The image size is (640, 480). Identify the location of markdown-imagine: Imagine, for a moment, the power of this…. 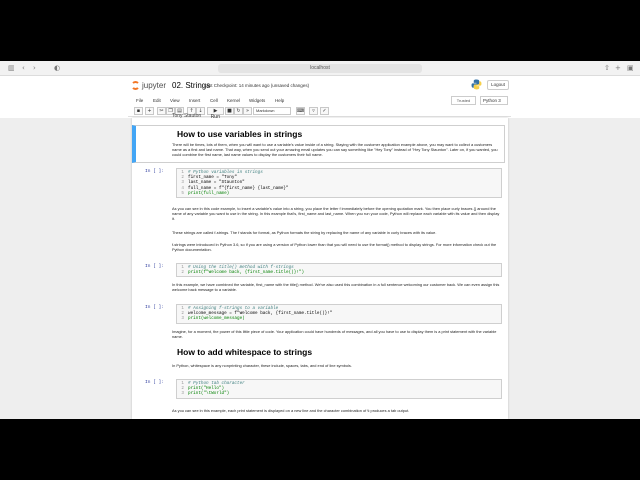
(334, 334).